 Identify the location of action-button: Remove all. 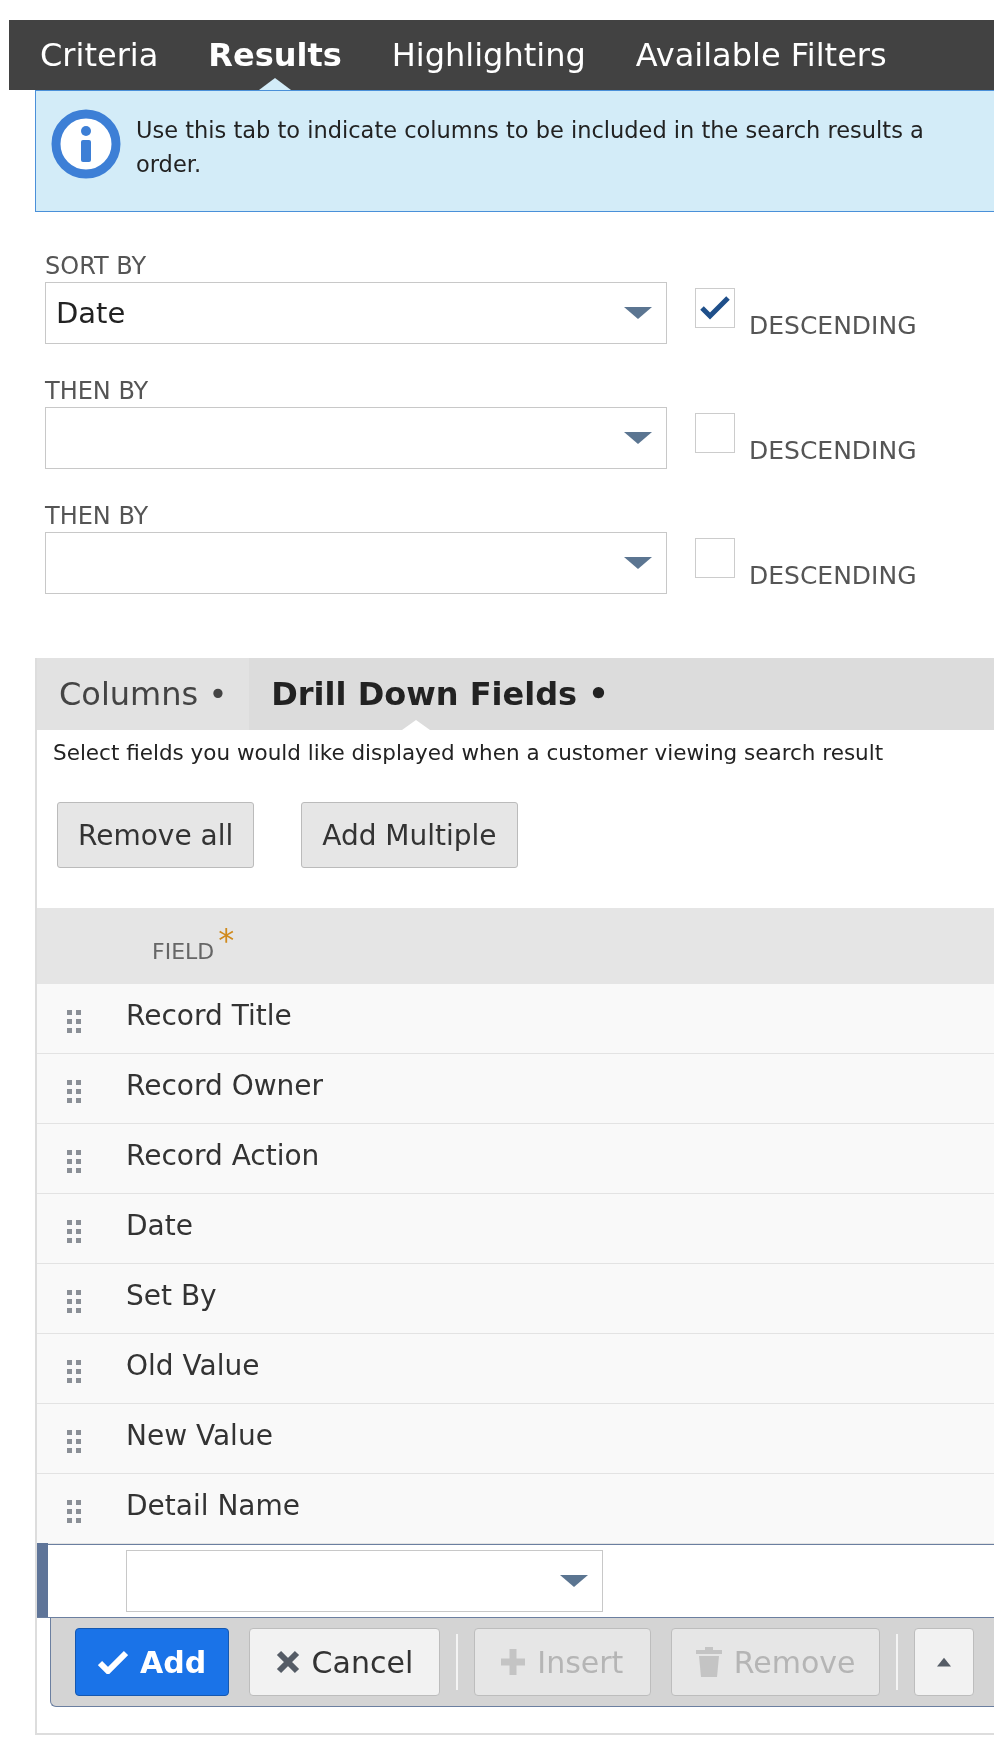
(156, 835).